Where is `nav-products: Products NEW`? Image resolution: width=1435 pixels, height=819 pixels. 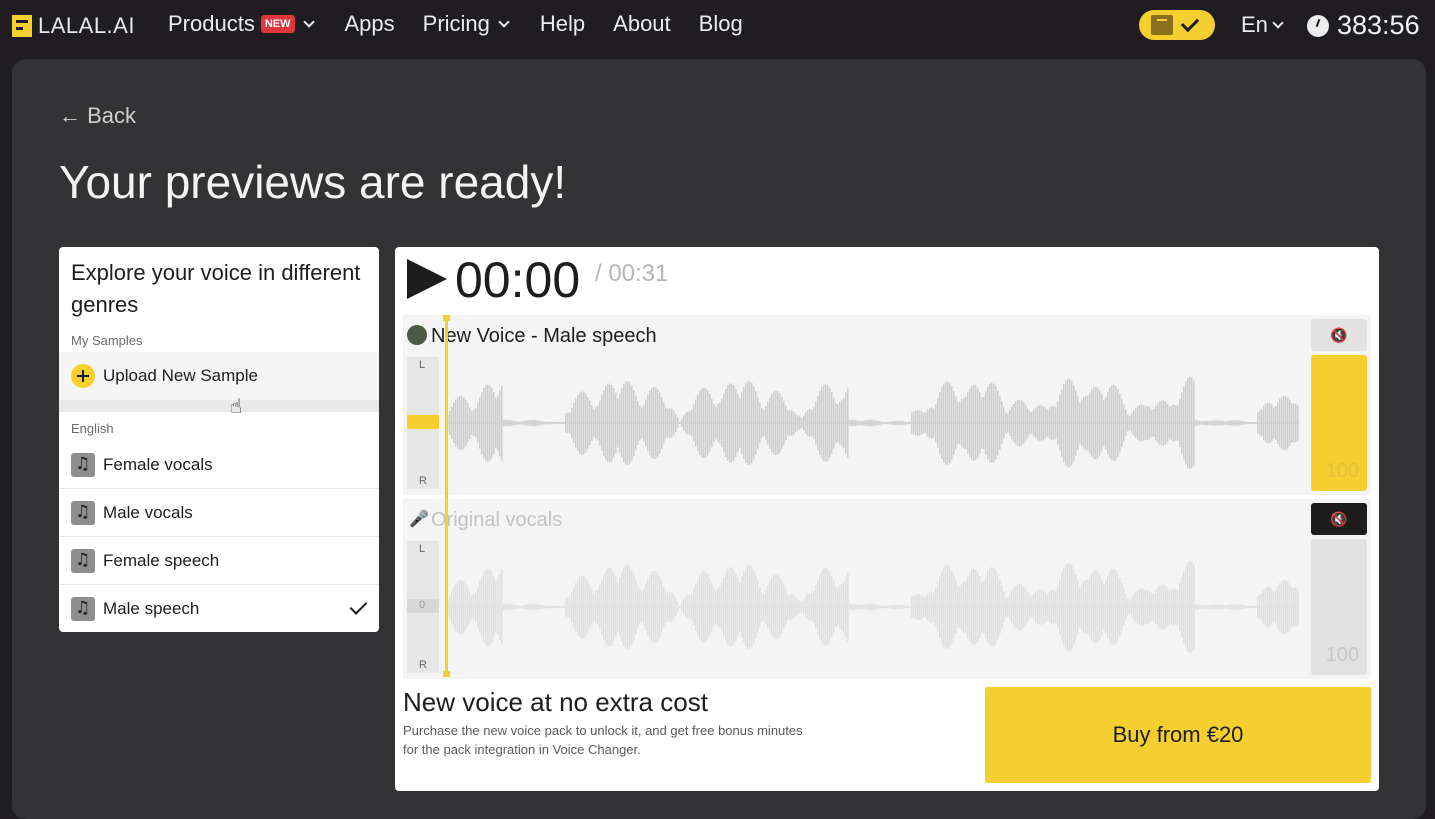
nav-products: Products NEW is located at coordinates (242, 24).